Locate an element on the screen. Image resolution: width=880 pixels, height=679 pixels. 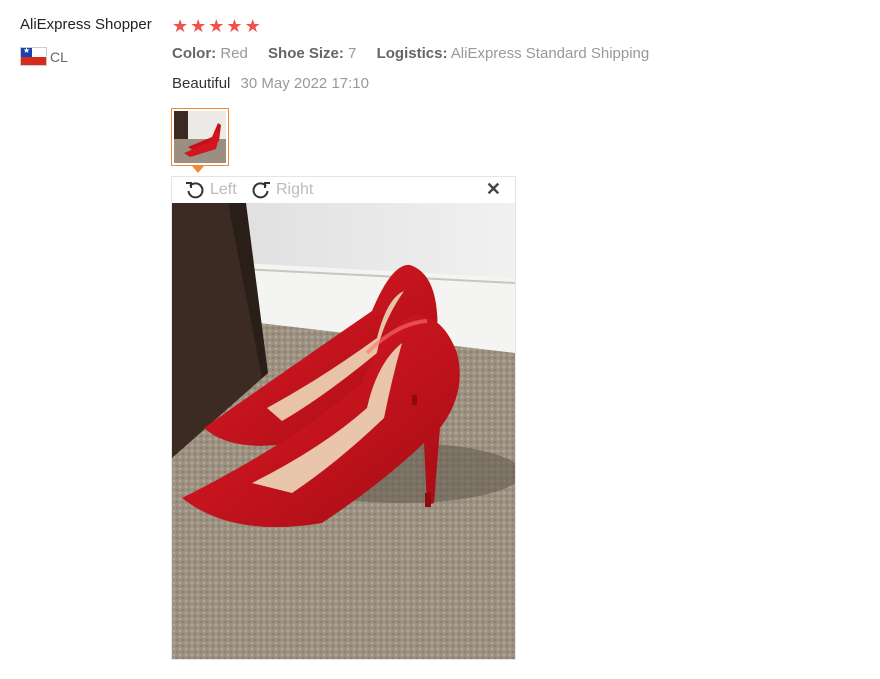
rating-stars: ★ ★ ★ ★ ★ is located at coordinates (216, 26).